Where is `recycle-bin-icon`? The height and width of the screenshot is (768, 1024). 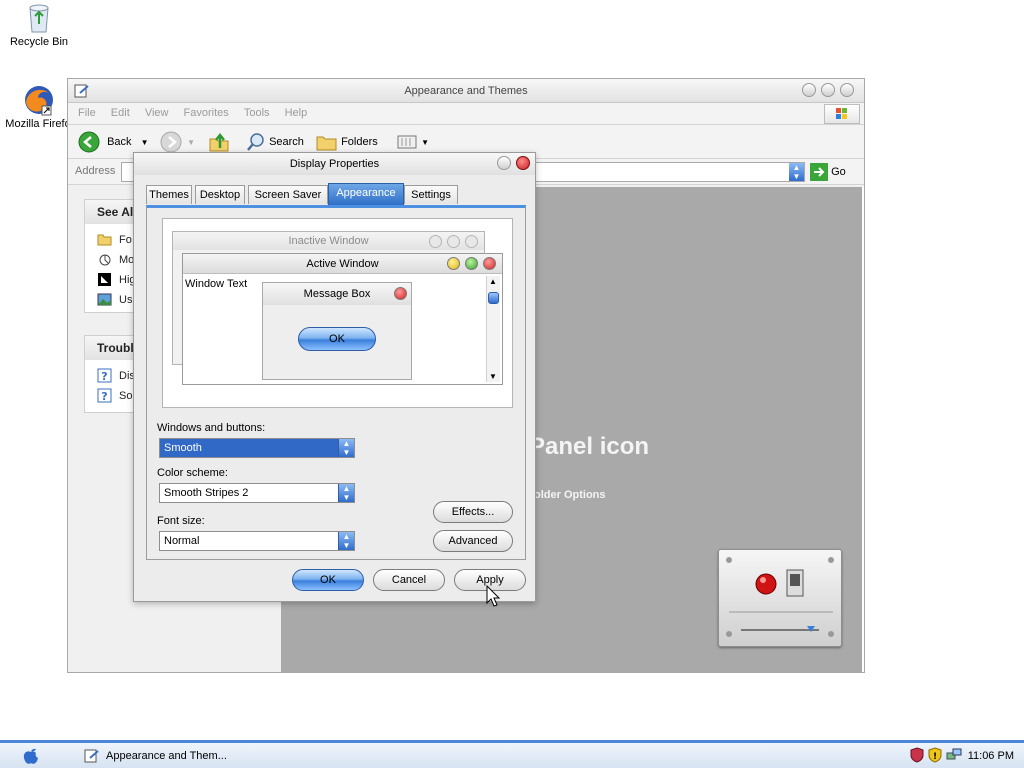
recycle-bin-icon is located at coordinates (39, 18).